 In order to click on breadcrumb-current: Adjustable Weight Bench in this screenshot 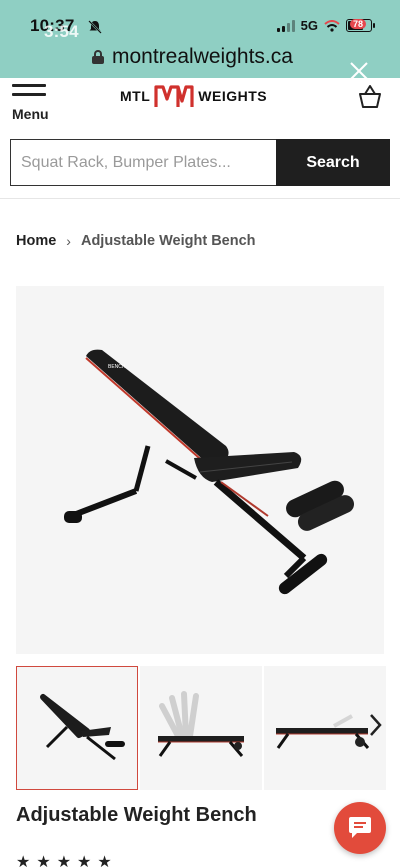, I will do `click(168, 241)`.